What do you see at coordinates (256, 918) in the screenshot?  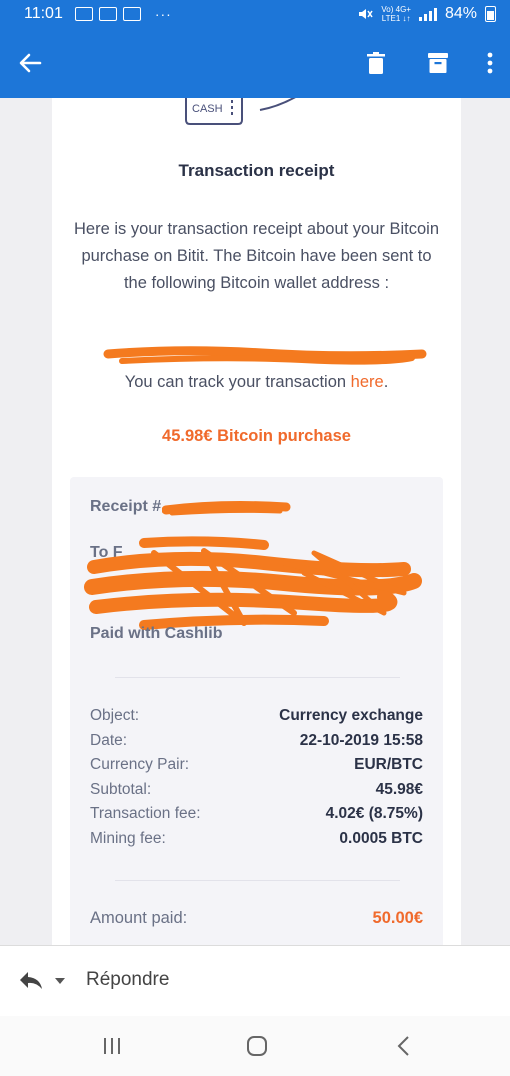 I see `amount-paid-row: Amount paid: 50.00€` at bounding box center [256, 918].